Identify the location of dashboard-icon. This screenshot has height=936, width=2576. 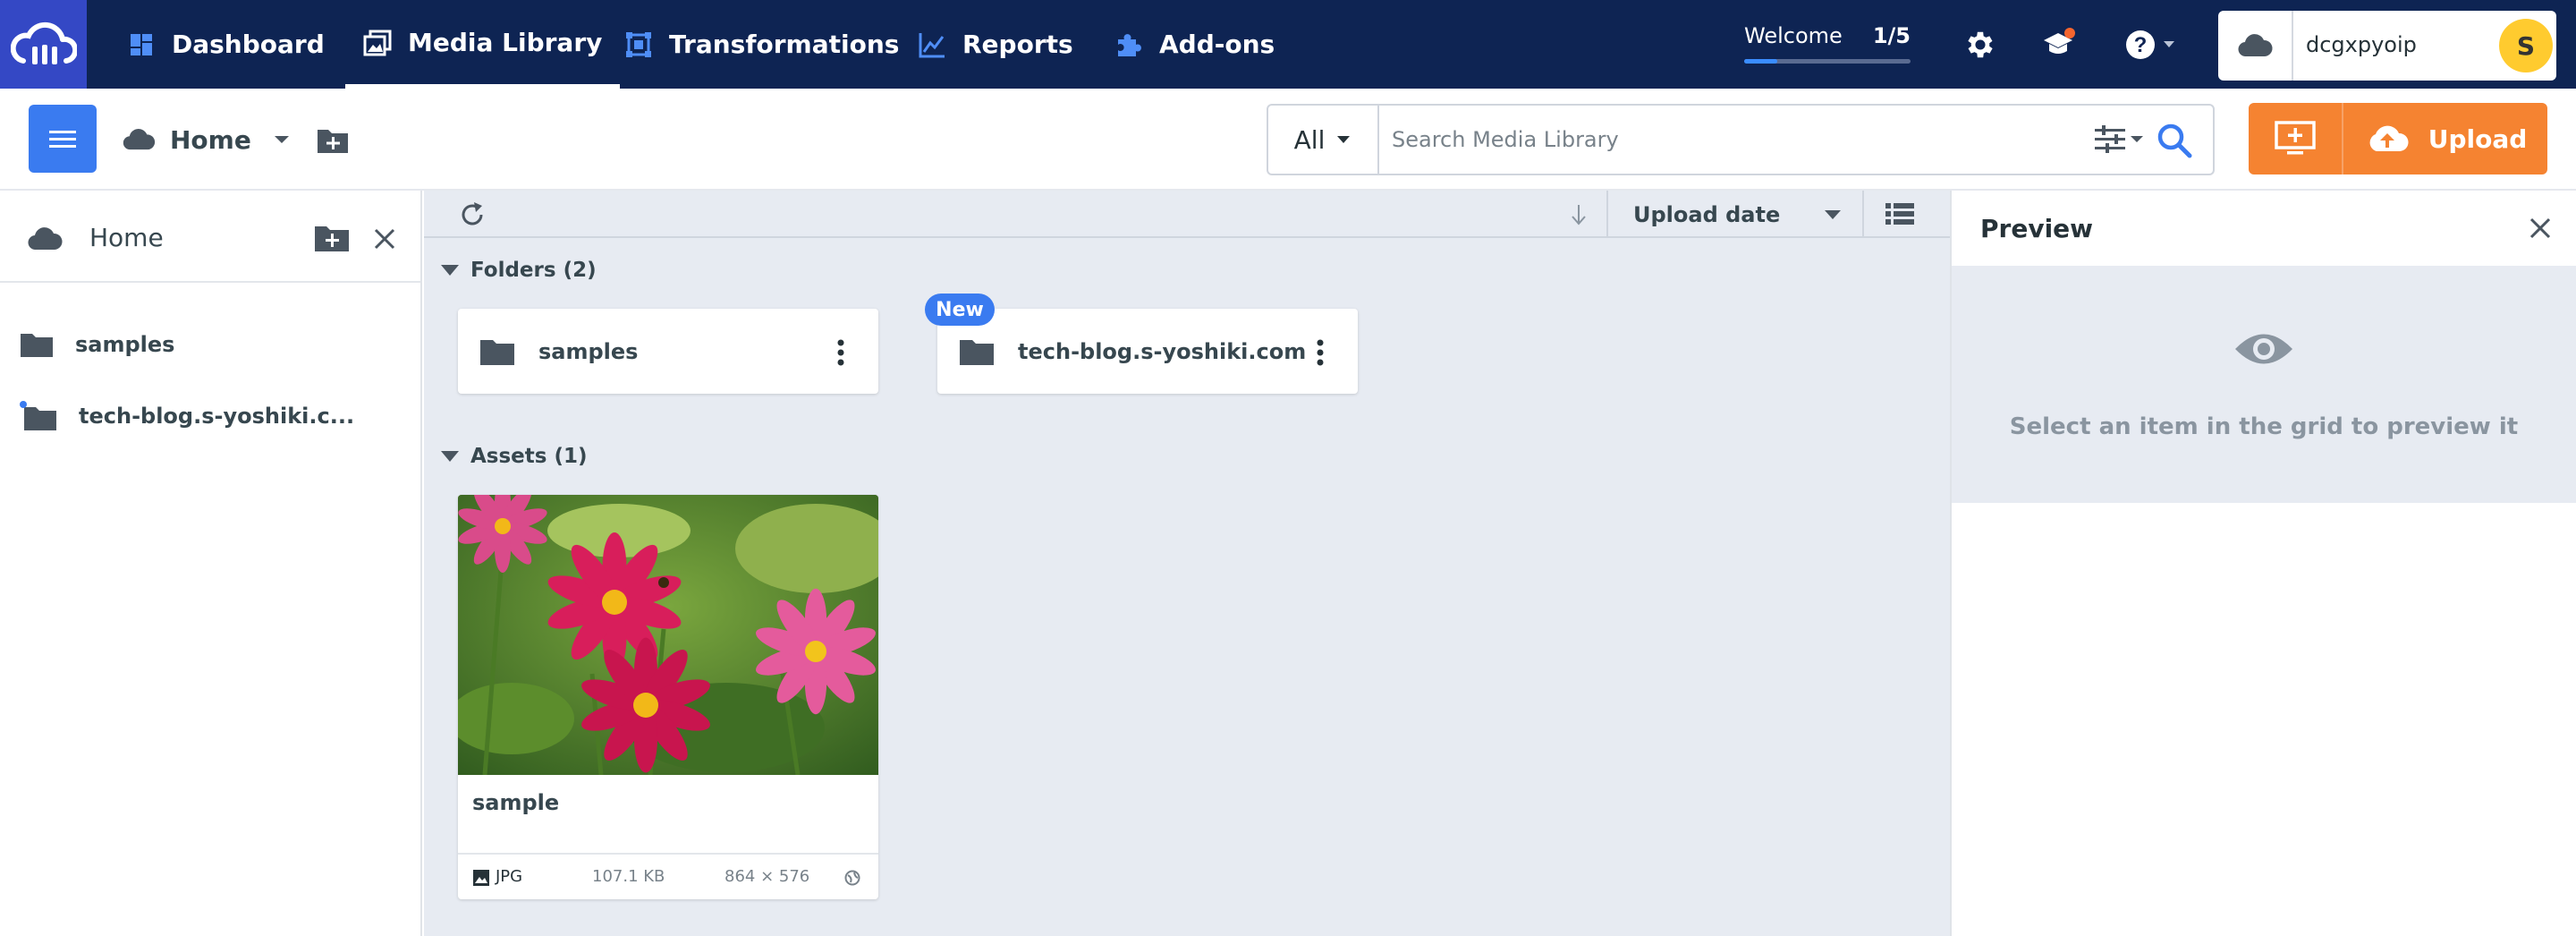
(141, 44).